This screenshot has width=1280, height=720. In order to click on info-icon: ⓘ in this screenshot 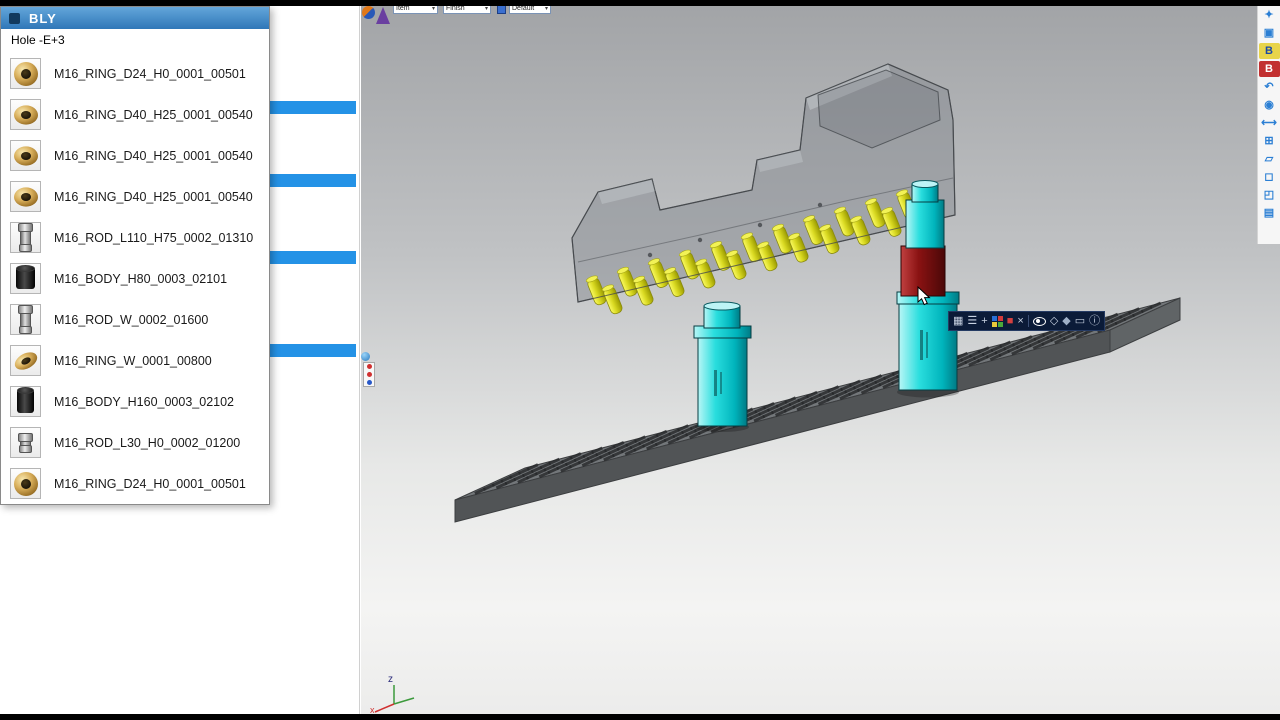, I will do `click(1094, 321)`.